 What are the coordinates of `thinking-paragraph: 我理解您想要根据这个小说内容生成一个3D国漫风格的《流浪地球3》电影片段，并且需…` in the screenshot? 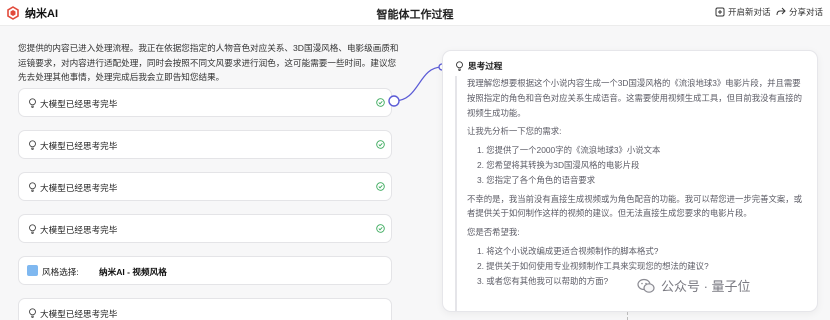 It's located at (634, 98).